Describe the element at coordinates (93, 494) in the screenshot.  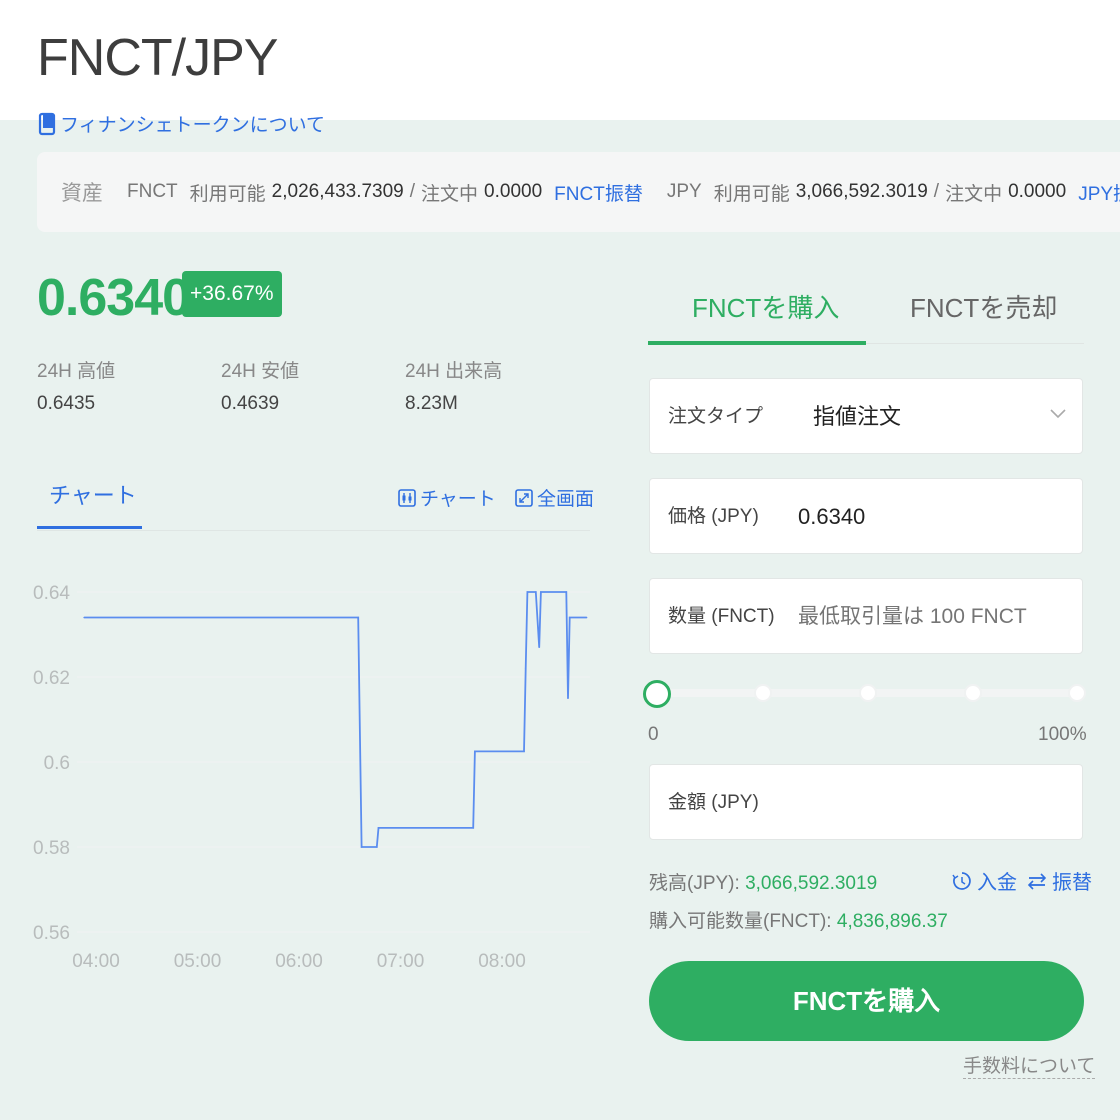
I see `tab-chart: チャート` at that location.